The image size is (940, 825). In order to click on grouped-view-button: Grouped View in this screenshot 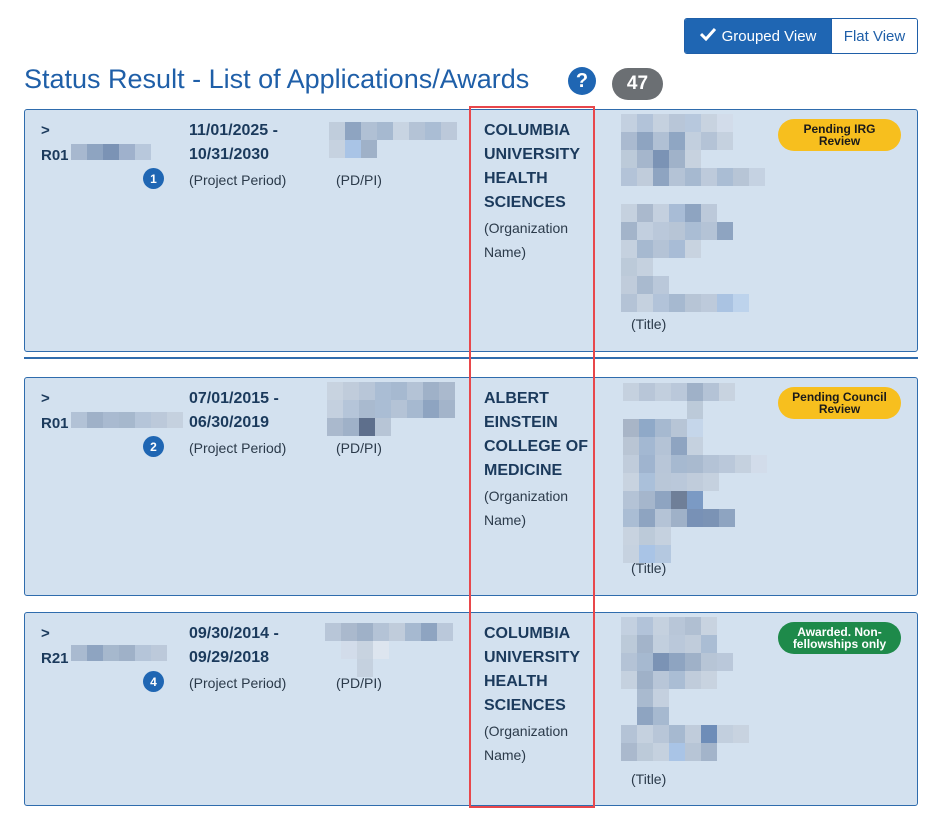, I will do `click(758, 36)`.